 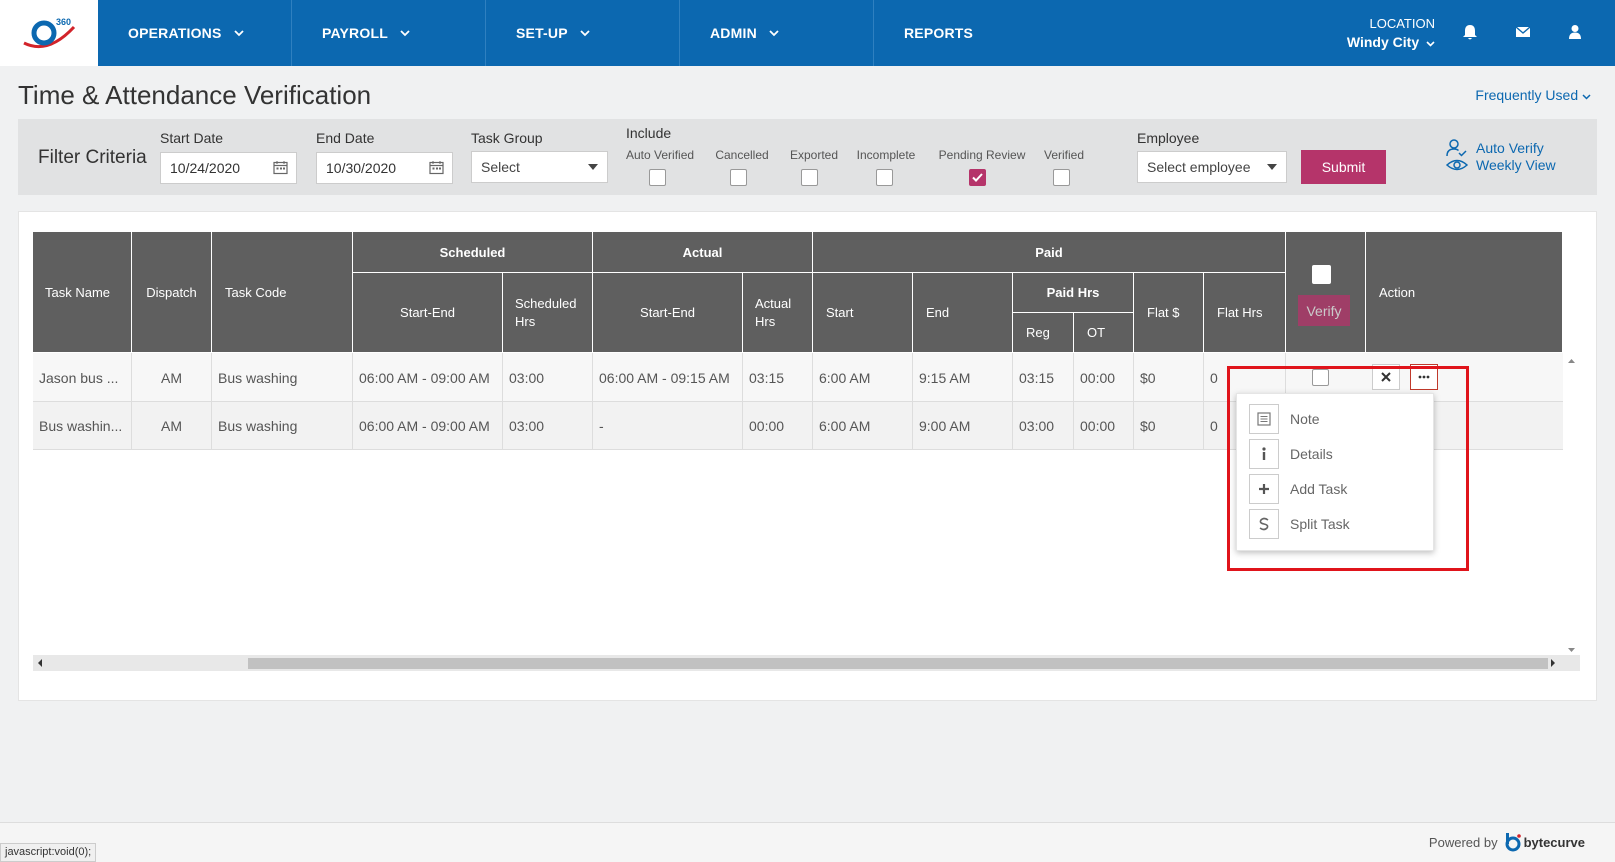 I want to click on verify-button: Verify, so click(x=1324, y=310).